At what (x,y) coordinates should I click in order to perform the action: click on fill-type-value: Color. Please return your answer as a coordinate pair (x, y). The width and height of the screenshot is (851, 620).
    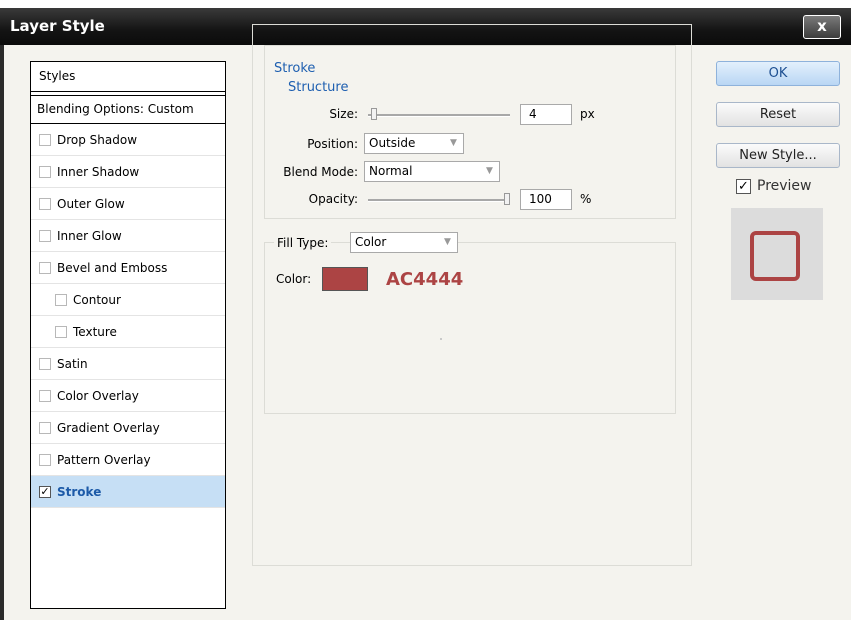
    Looking at the image, I should click on (371, 242).